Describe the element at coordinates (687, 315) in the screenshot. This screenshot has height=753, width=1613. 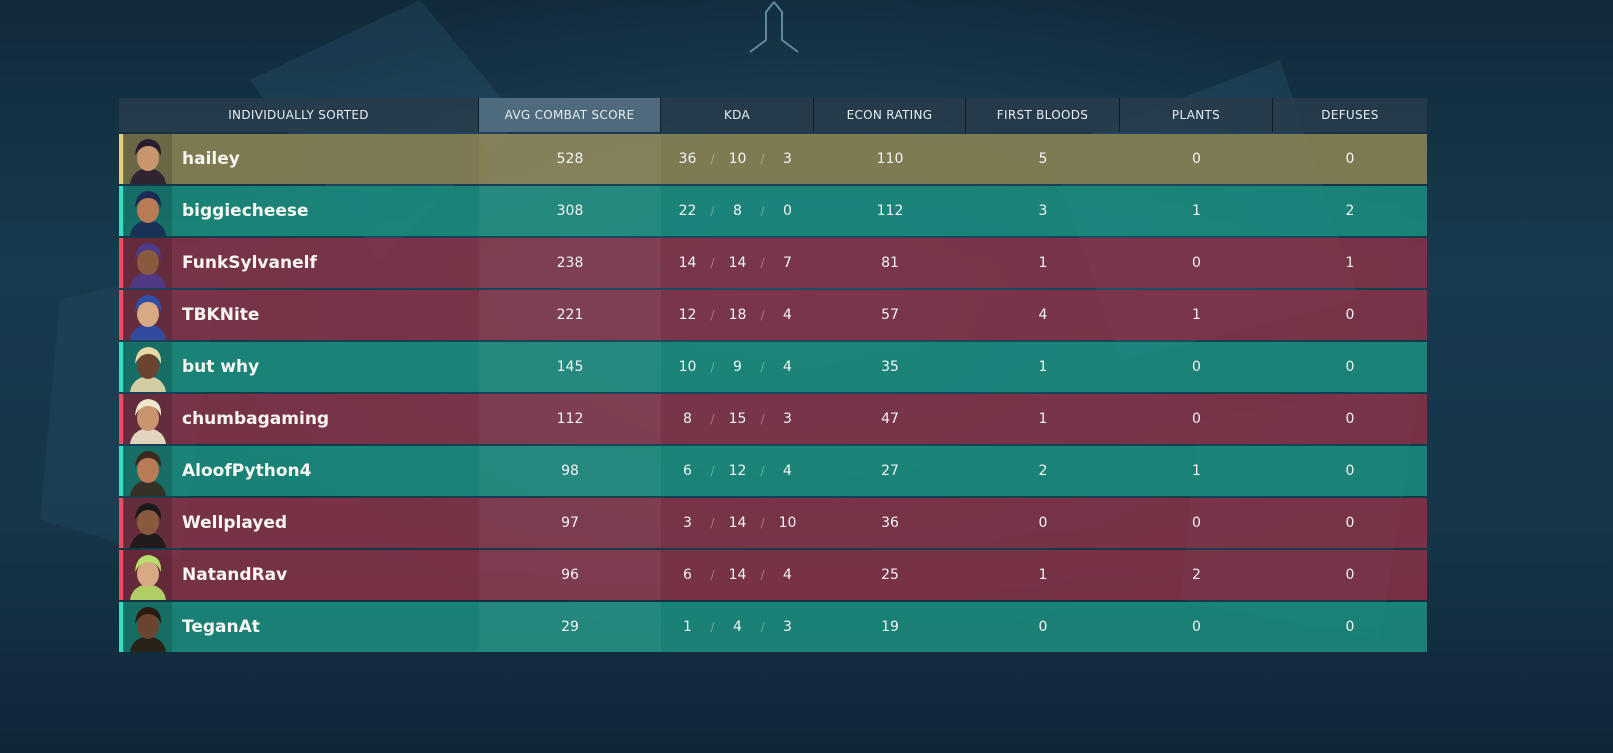
I see `kills-value: 12` at that location.